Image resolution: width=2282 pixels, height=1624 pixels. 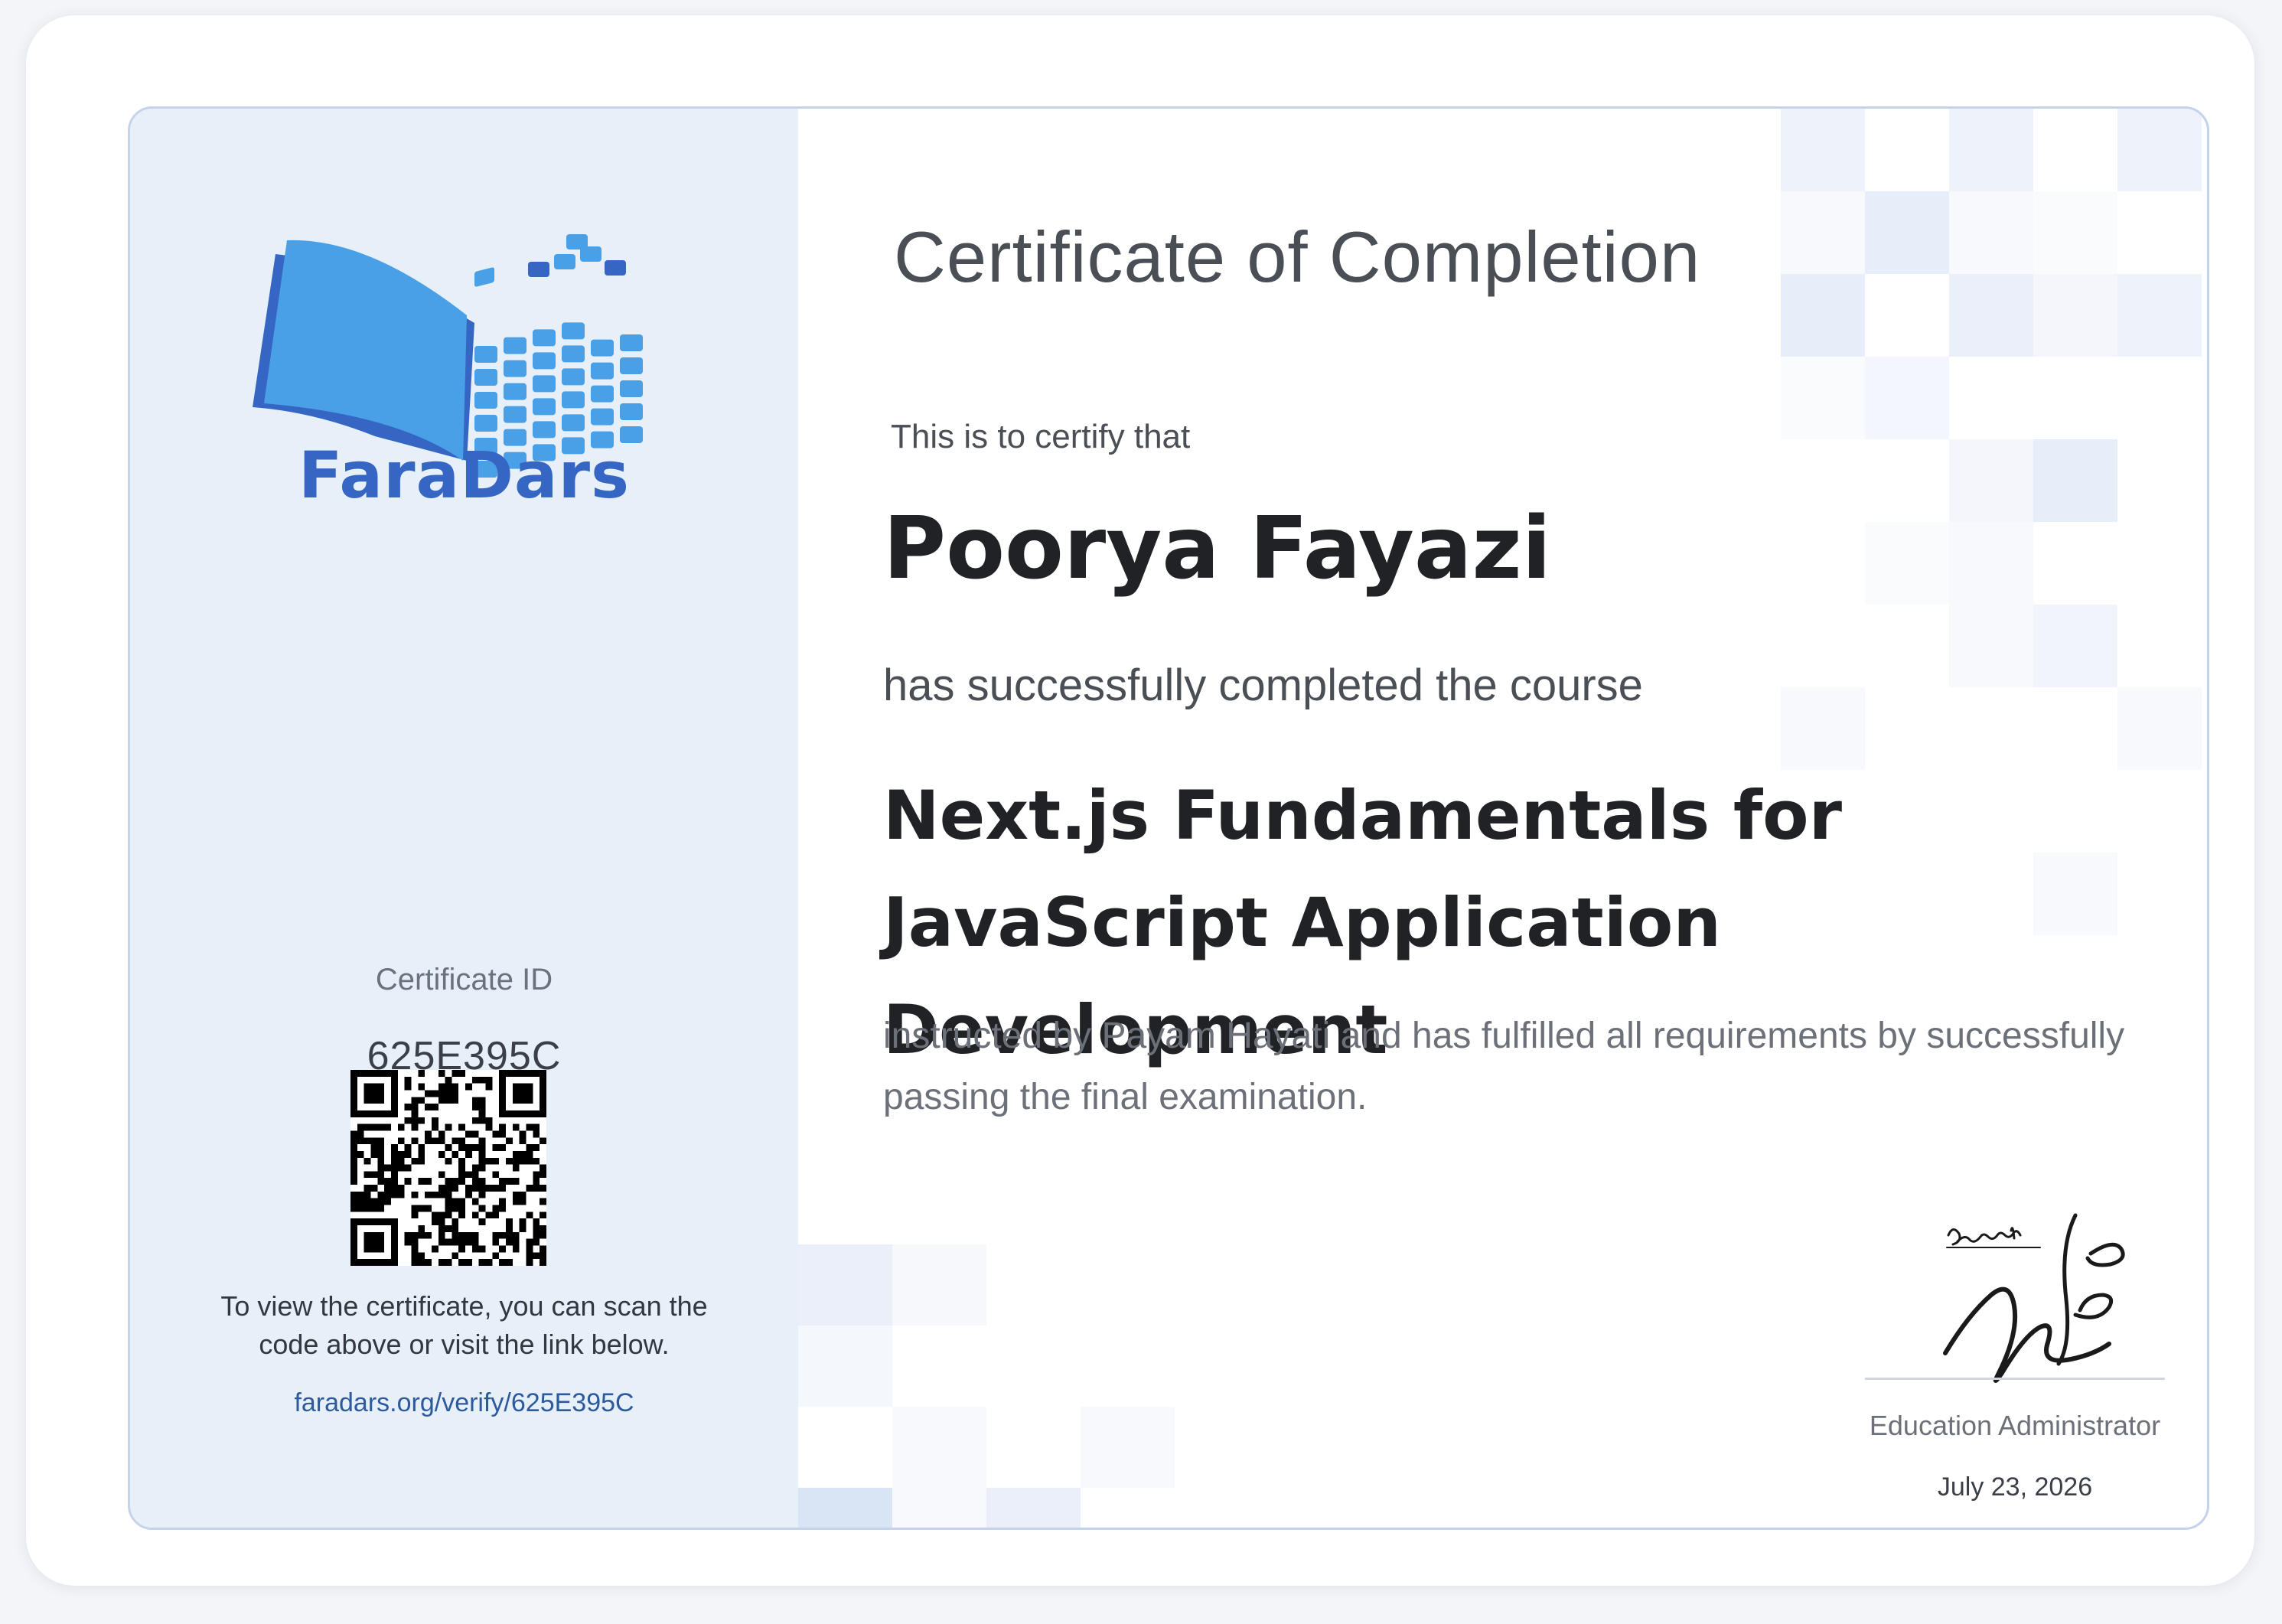 I want to click on faradars-logo, so click(x=459, y=400).